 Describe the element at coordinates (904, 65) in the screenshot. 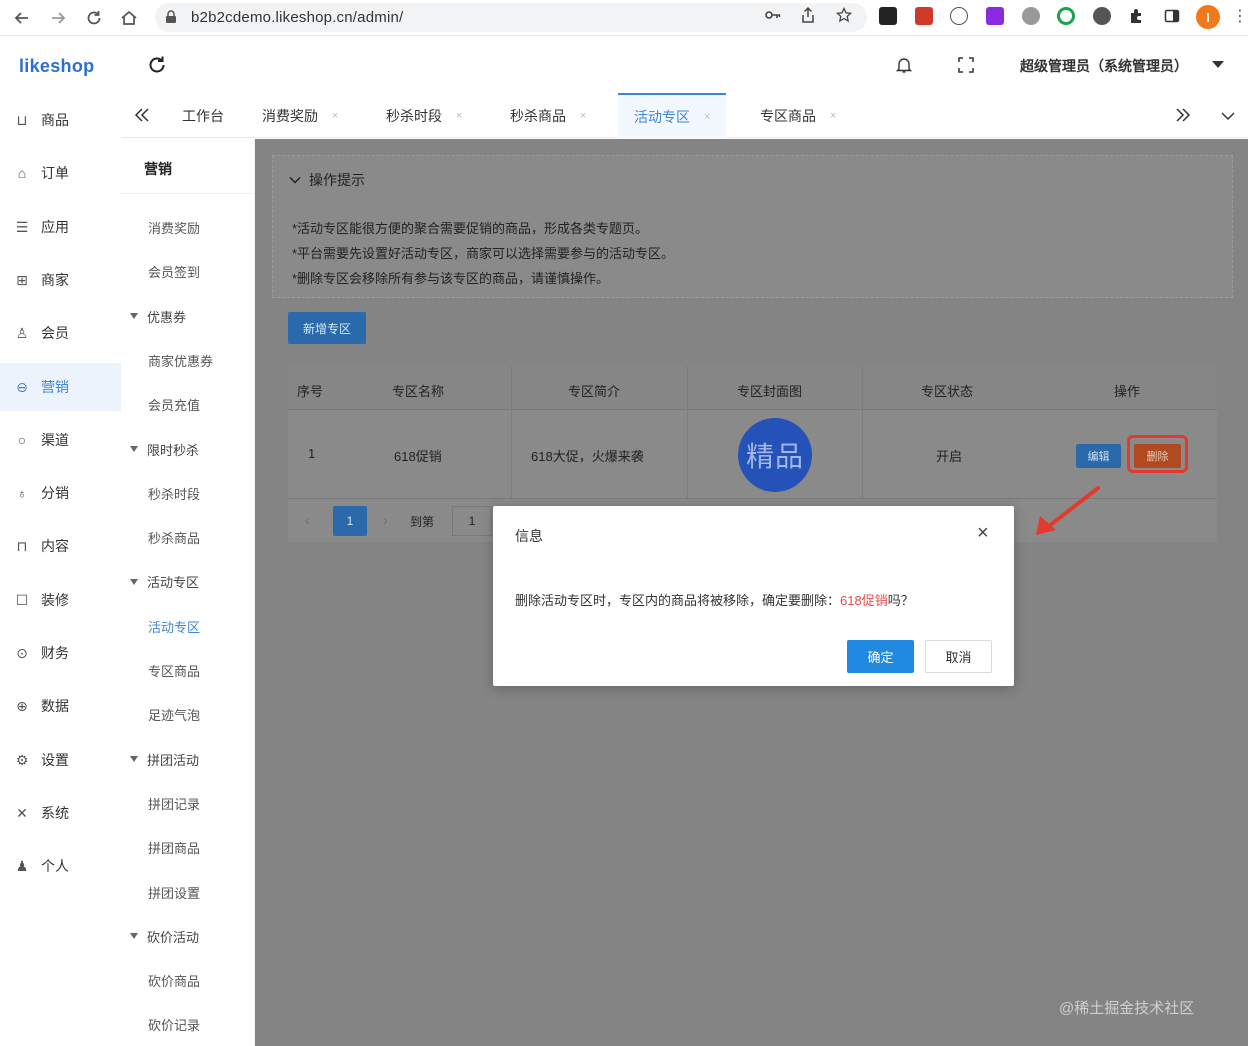

I see `notification-bell-icon` at that location.